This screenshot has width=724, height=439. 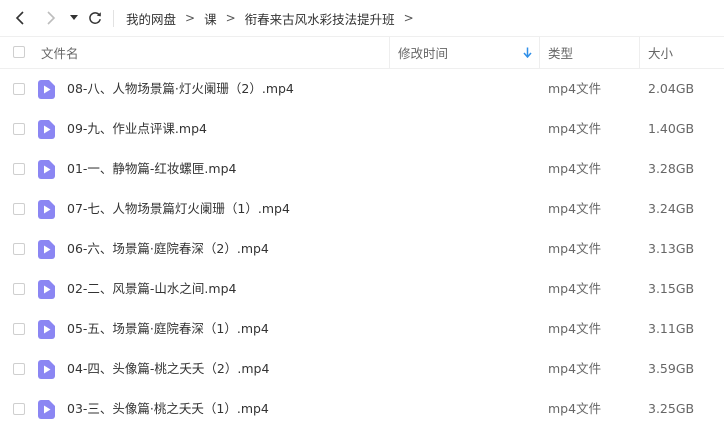 I want to click on chevron-right-icon, so click(x=51, y=18).